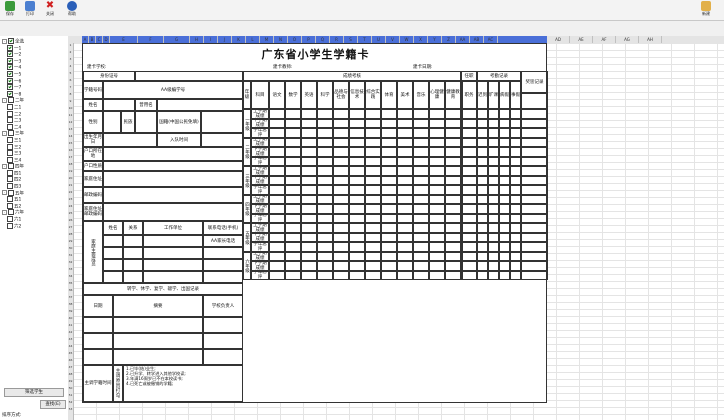 This screenshot has height=420, width=724. What do you see at coordinates (70, 290) in the screenshot?
I see `row-header: 36` at bounding box center [70, 290].